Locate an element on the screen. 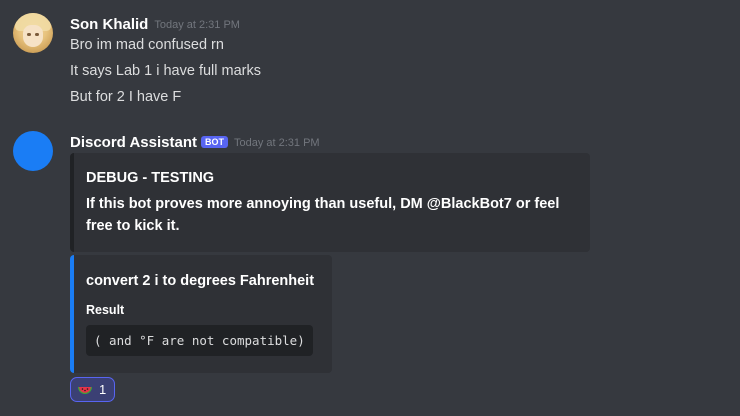  message-header: Discord Assistant BOT Today at 2:31 PM is located at coordinates (195, 141).